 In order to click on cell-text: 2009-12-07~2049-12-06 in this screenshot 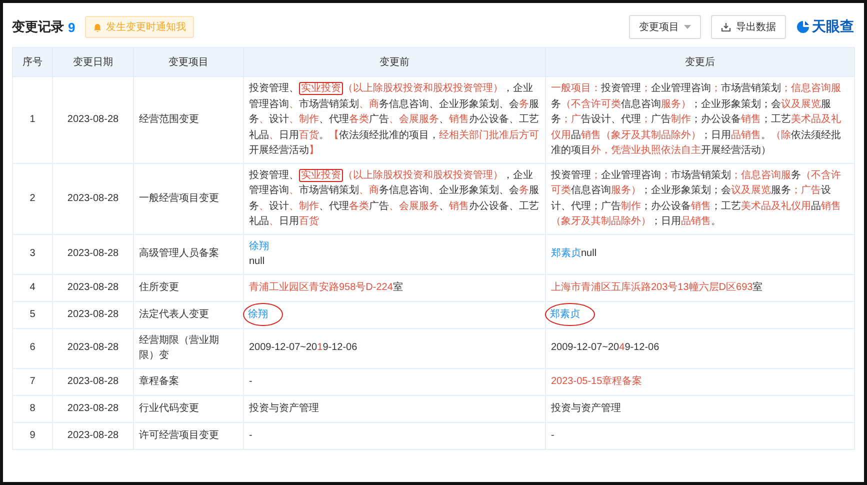, I will do `click(605, 348)`.